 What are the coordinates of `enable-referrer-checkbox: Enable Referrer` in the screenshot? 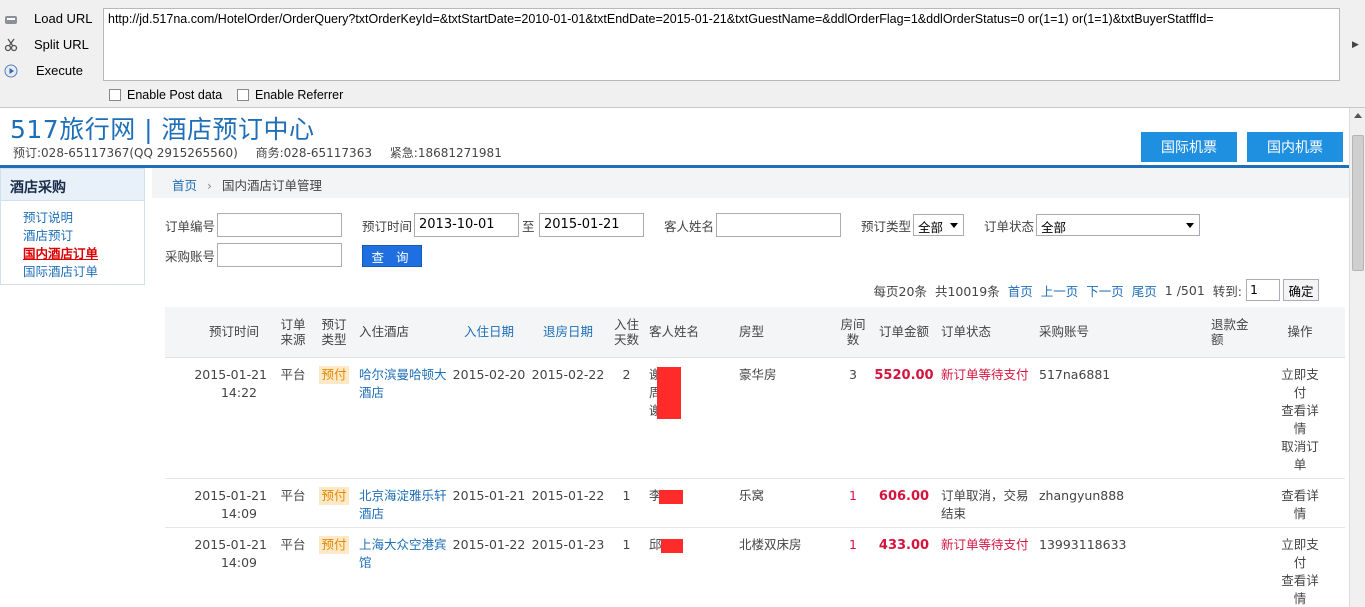 It's located at (290, 95).